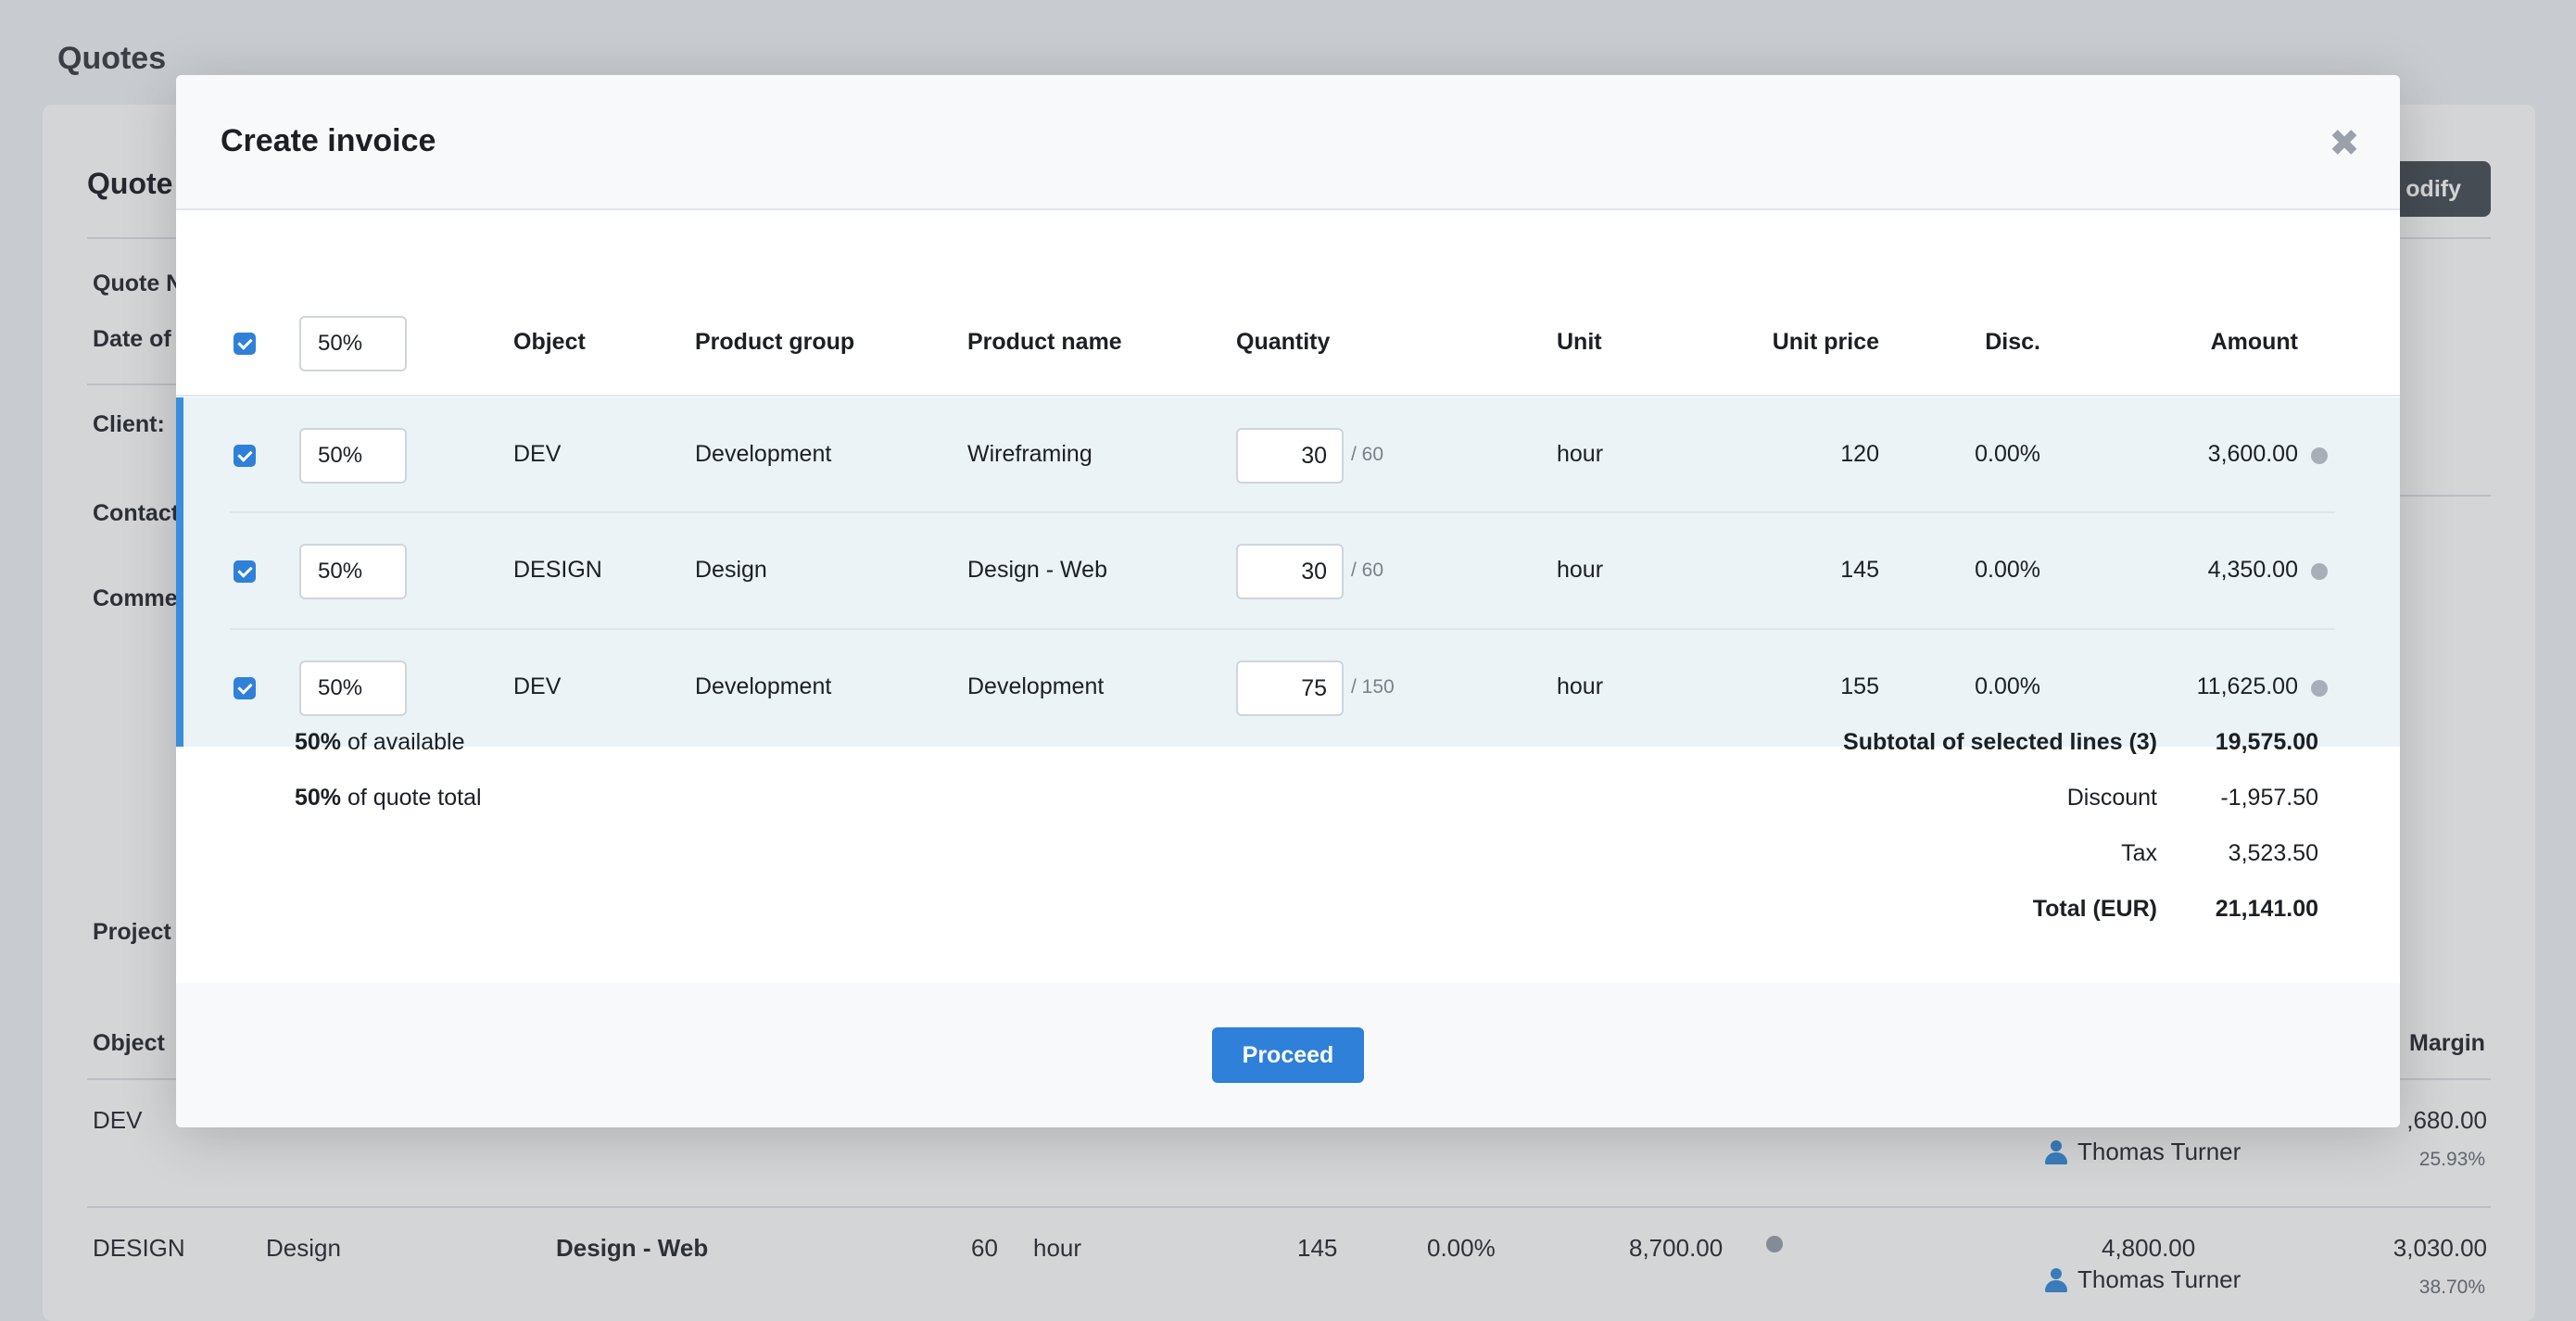  What do you see at coordinates (380, 742) in the screenshot?
I see `available-percentage: 50% of available` at bounding box center [380, 742].